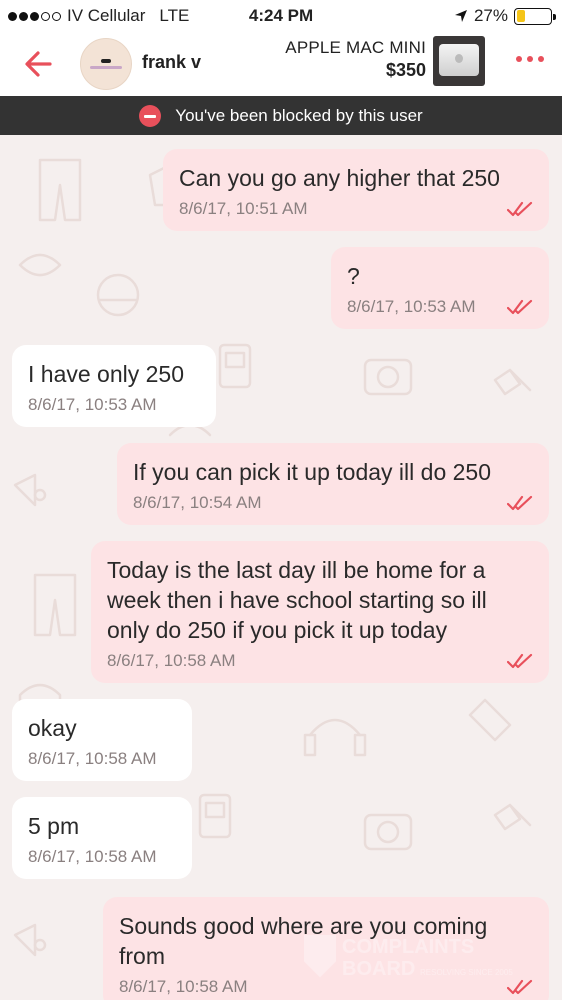  I want to click on incoming-message: 5 pm 8/6/17, 10:58 AM, so click(102, 838).